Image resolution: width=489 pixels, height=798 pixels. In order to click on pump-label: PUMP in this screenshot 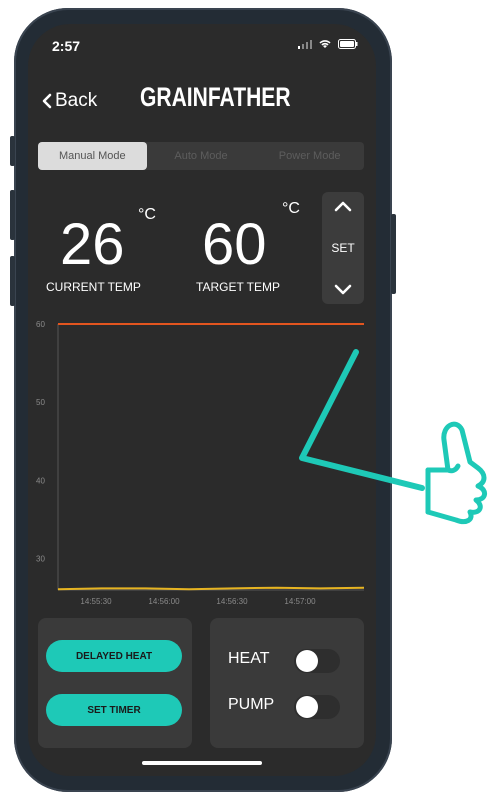, I will do `click(251, 704)`.